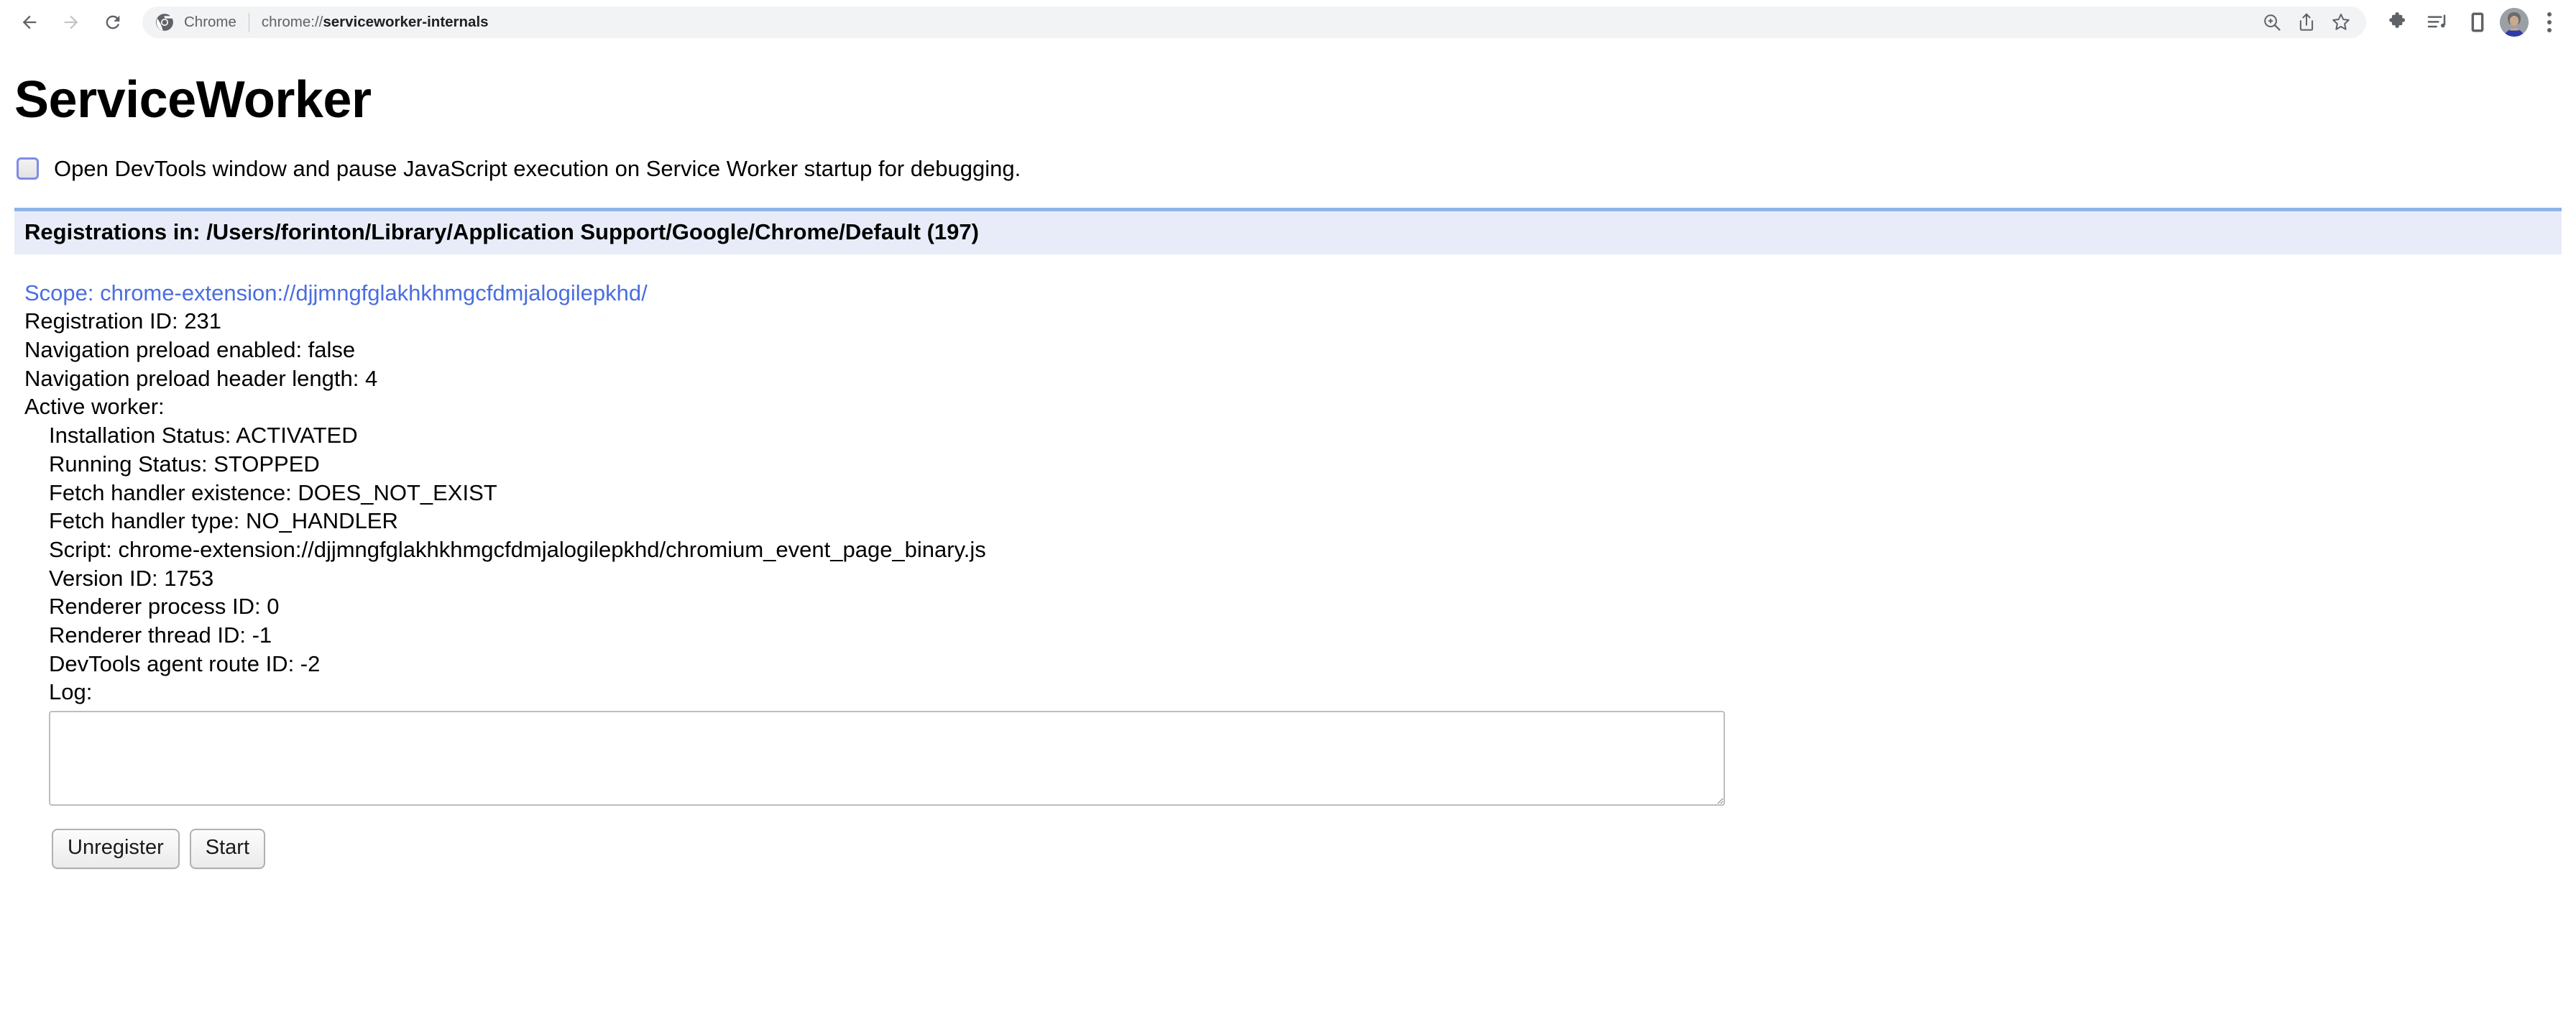 The width and height of the screenshot is (2576, 1035). I want to click on devtools-agent-route-id: DevTools agent route ID: -2, so click(185, 663).